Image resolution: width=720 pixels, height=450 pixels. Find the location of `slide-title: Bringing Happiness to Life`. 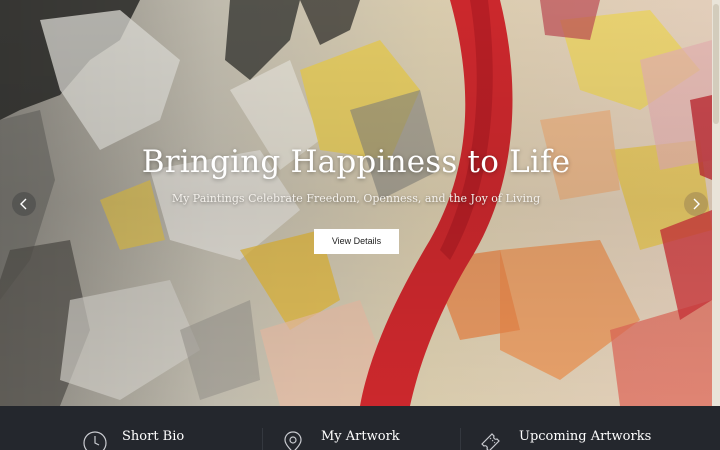

slide-title: Bringing Happiness to Life is located at coordinates (356, 162).